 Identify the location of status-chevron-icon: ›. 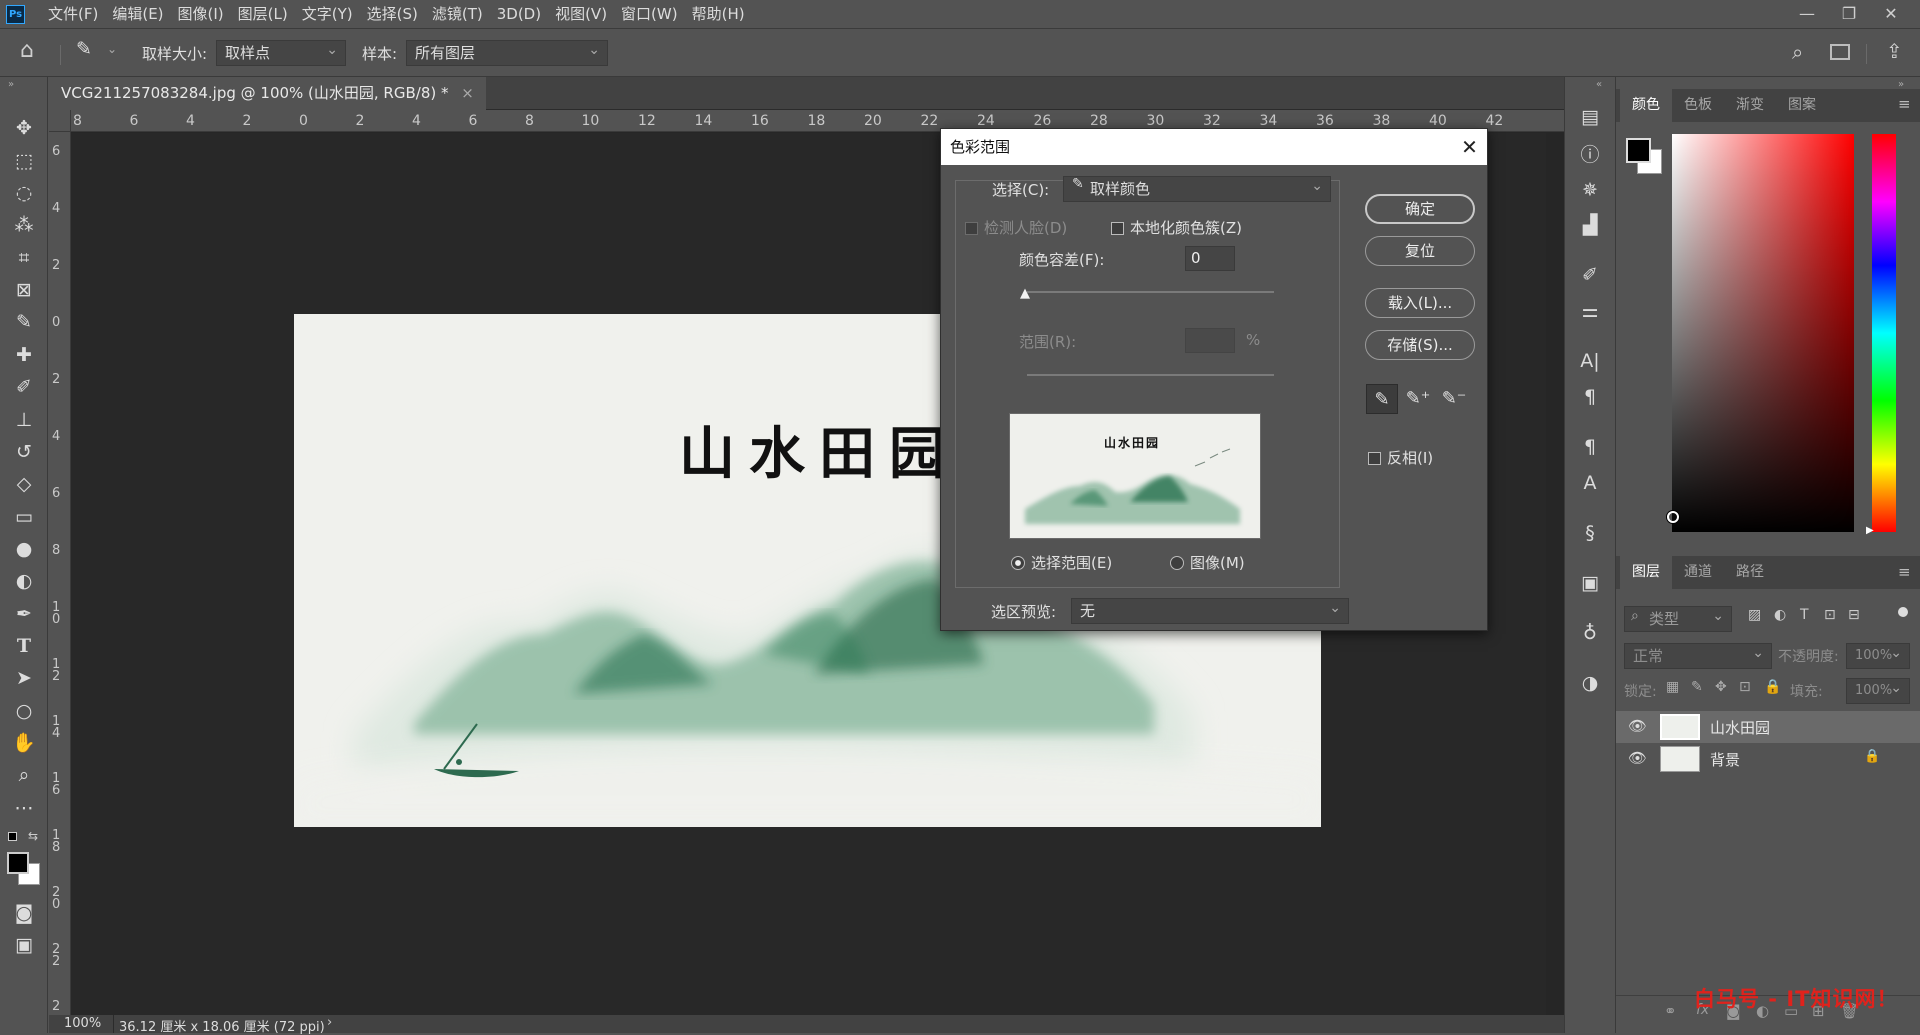
(329, 1022).